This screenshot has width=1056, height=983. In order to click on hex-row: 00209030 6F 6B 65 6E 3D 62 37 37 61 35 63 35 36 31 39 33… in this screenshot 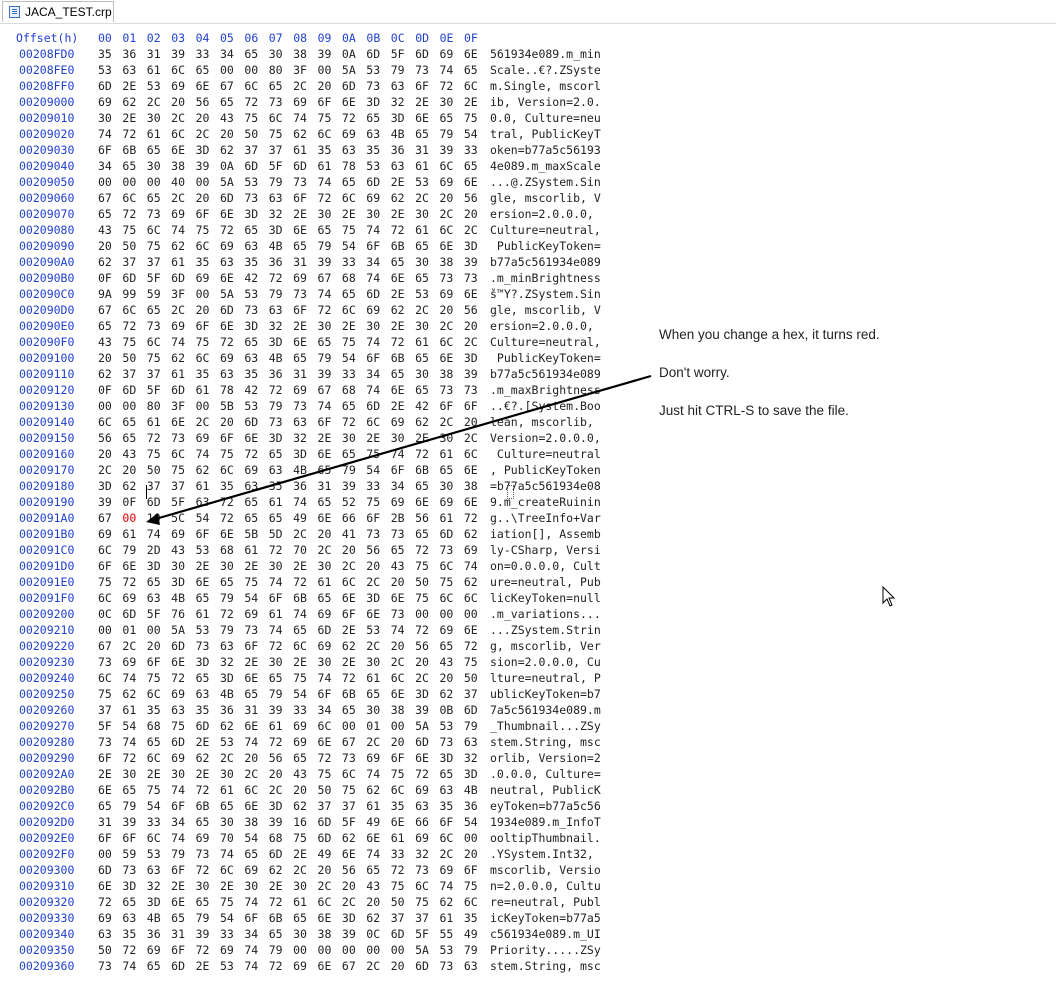, I will do `click(320, 150)`.